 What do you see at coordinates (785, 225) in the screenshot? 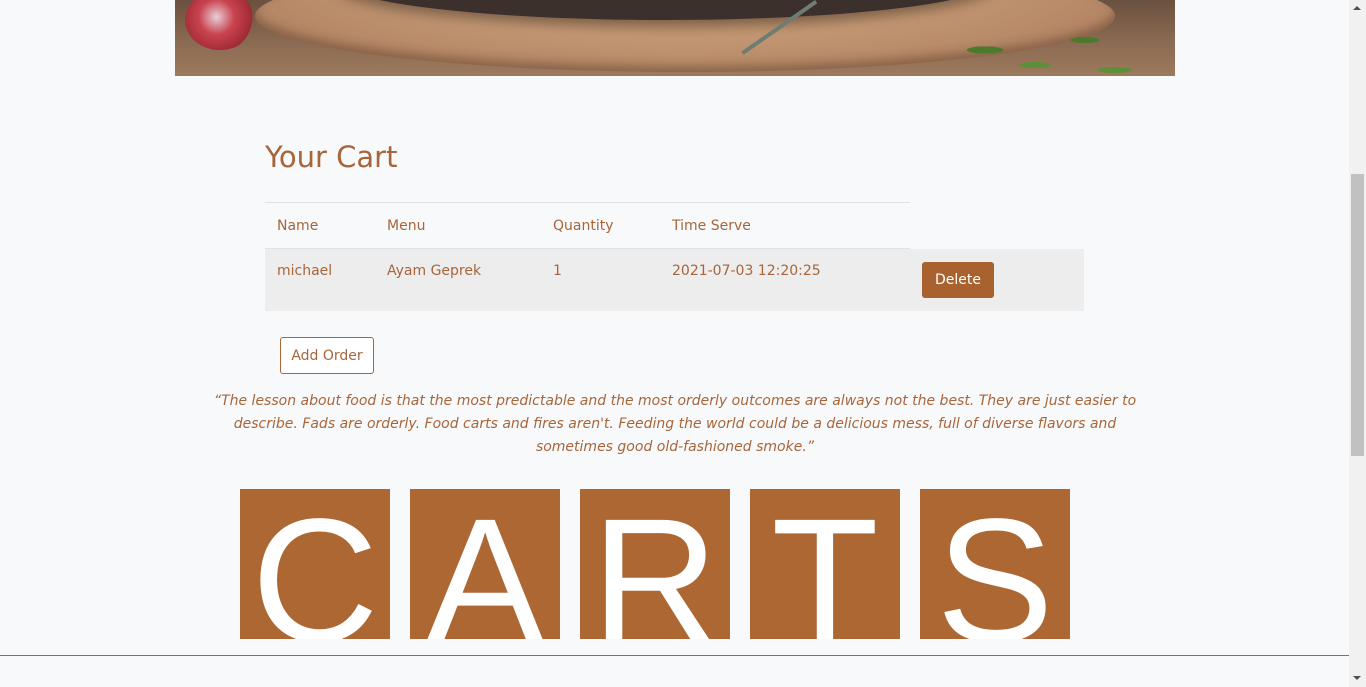
I see `column-header-time-serve: Time Serve` at bounding box center [785, 225].